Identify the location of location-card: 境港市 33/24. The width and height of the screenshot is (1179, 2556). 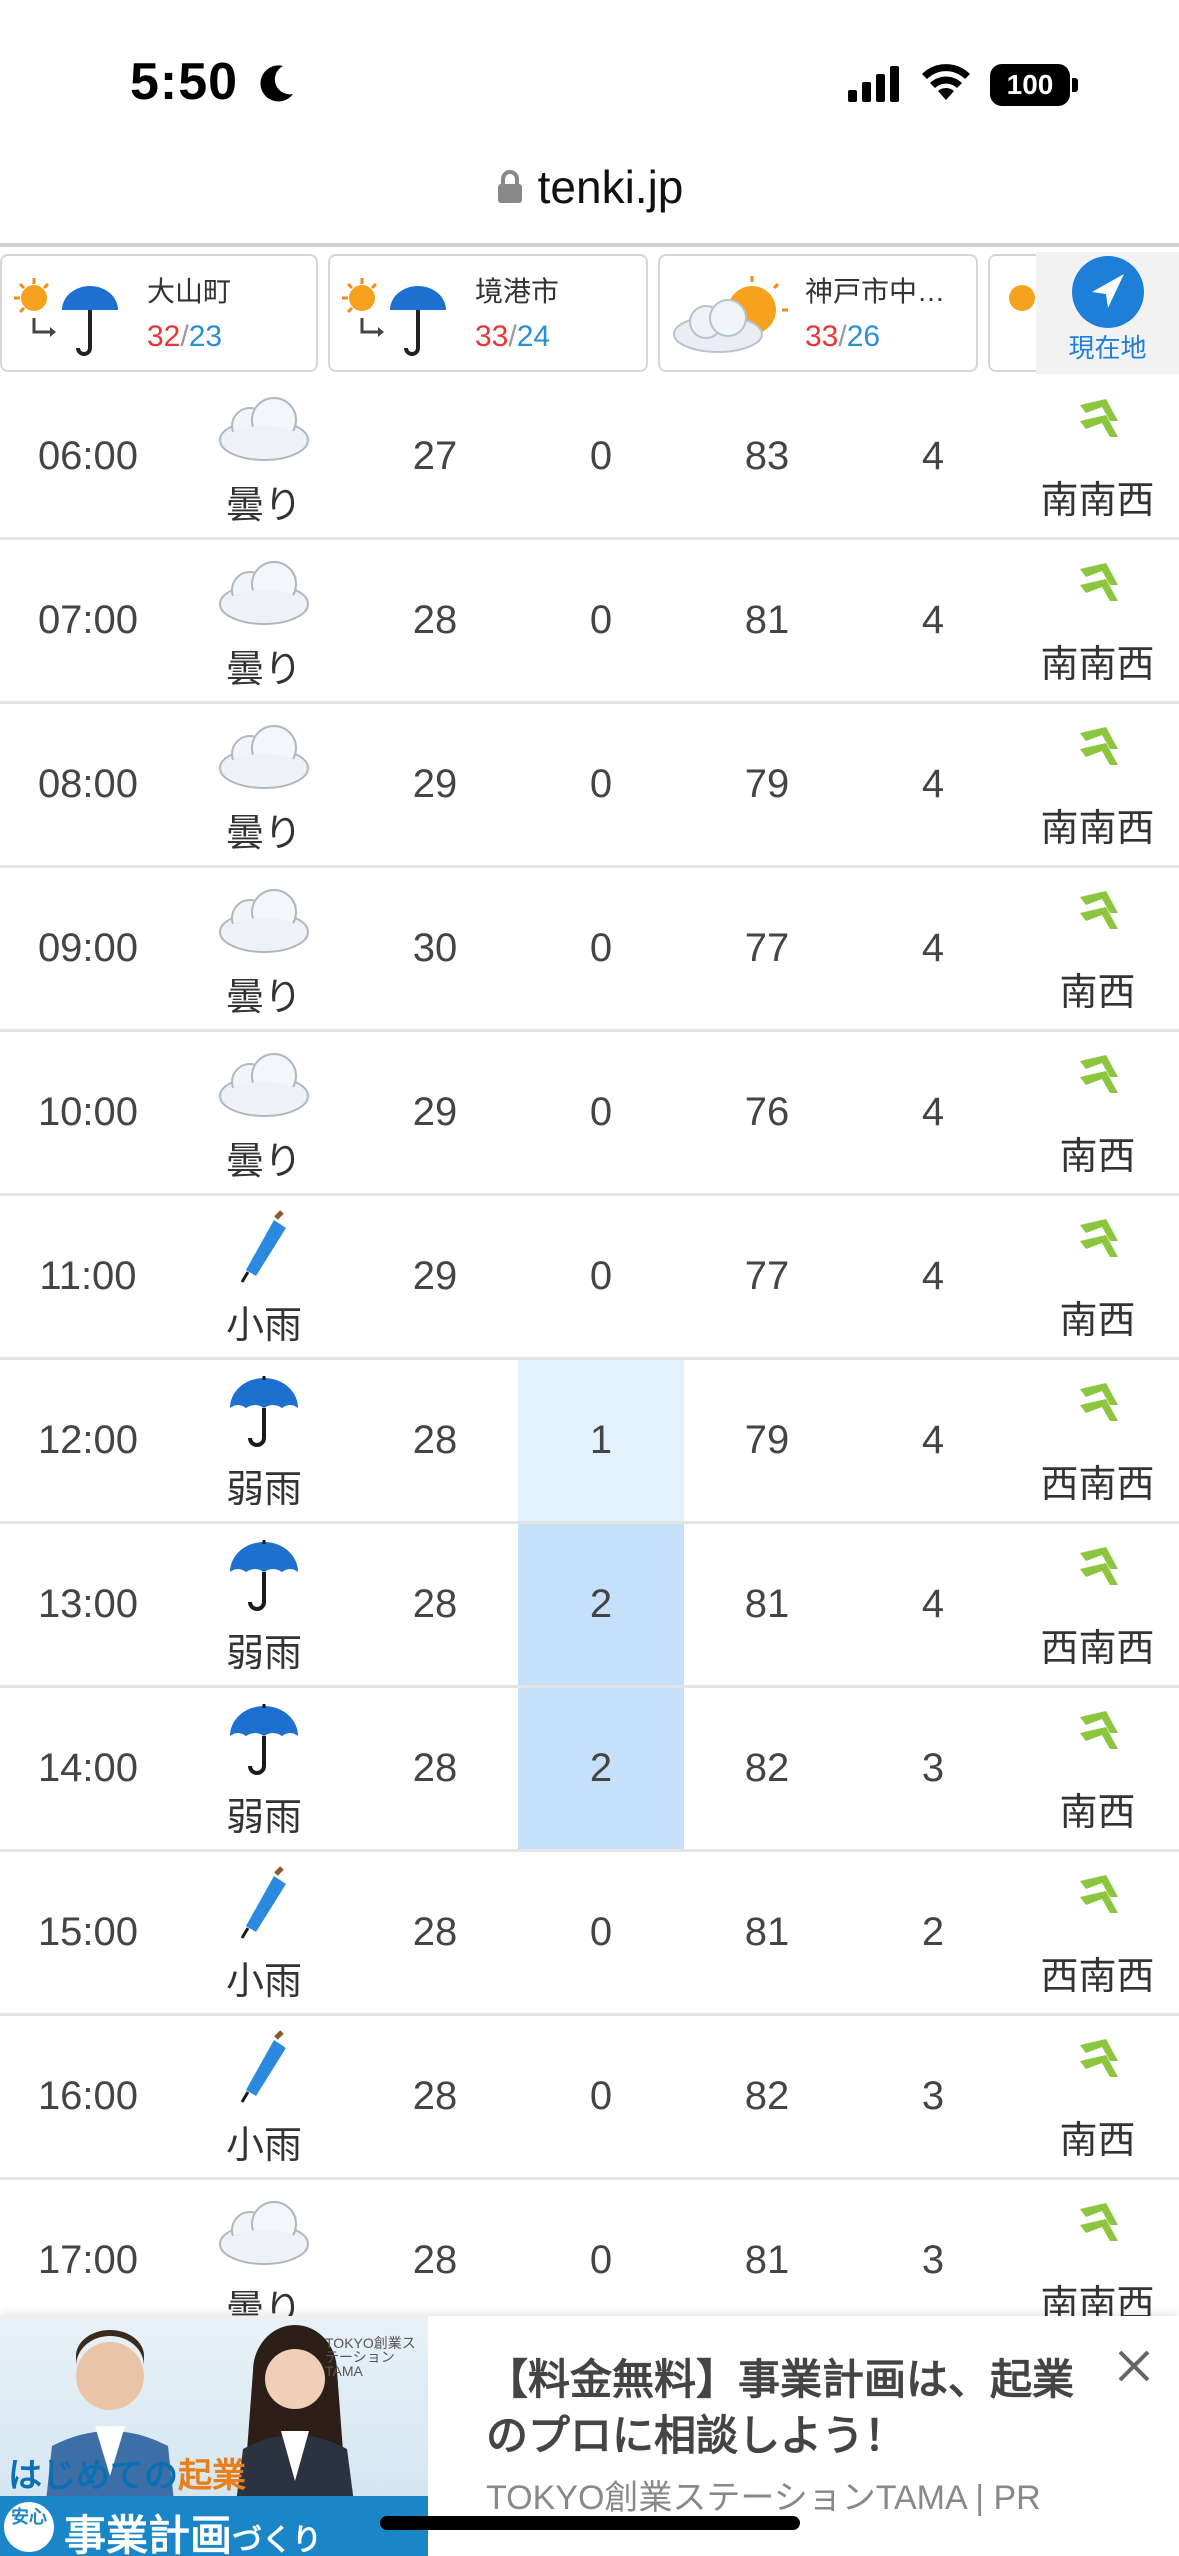
(488, 313).